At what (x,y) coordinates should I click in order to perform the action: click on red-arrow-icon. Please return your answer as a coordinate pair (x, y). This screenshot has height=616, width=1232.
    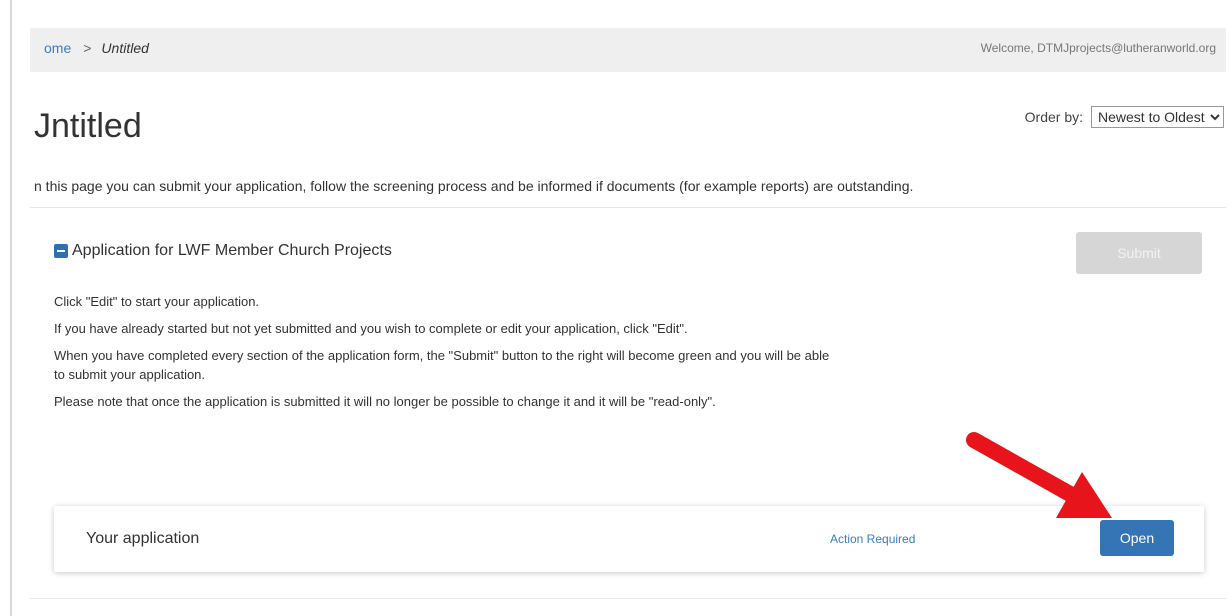
    Looking at the image, I should click on (1039, 475).